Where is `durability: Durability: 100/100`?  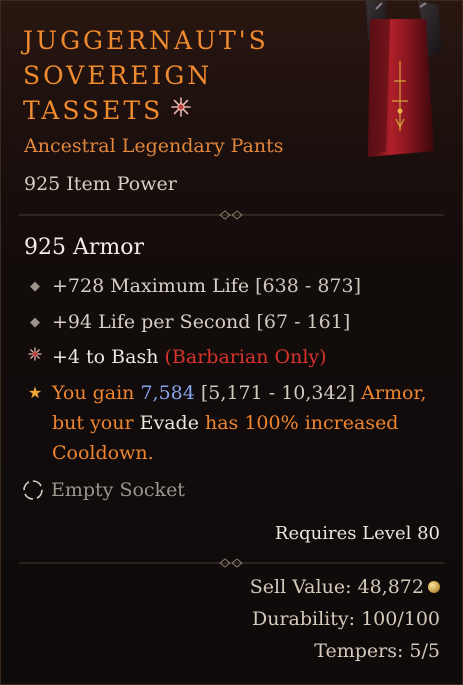 durability: Durability: 100/100 is located at coordinates (345, 619).